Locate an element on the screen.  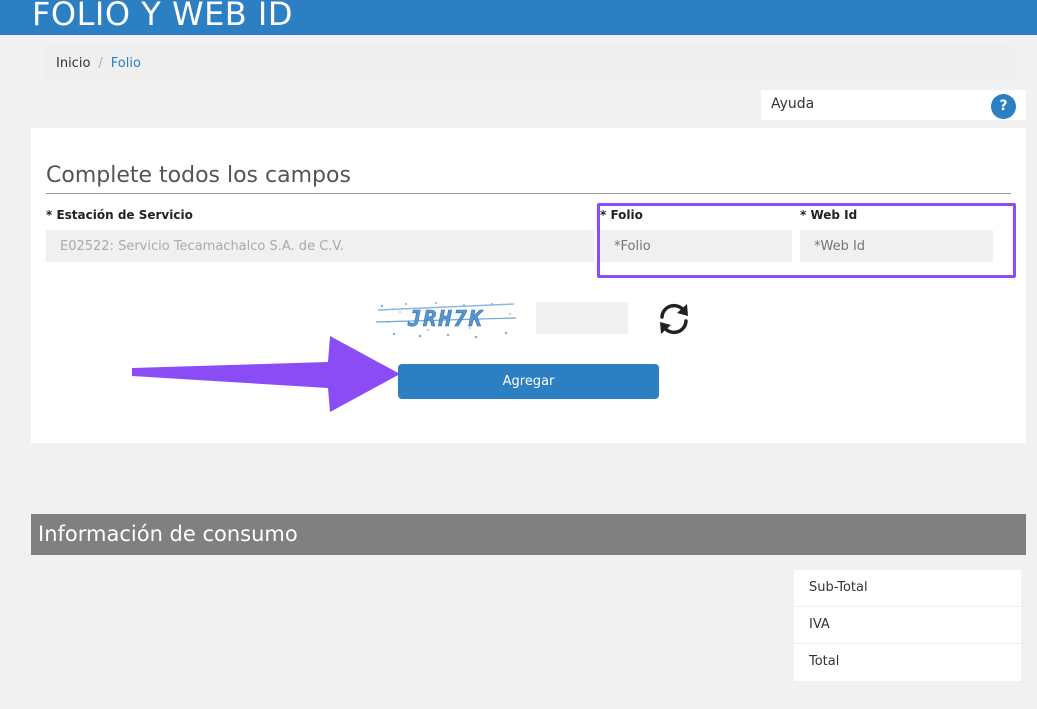
arrow-annotation is located at coordinates (266, 374).